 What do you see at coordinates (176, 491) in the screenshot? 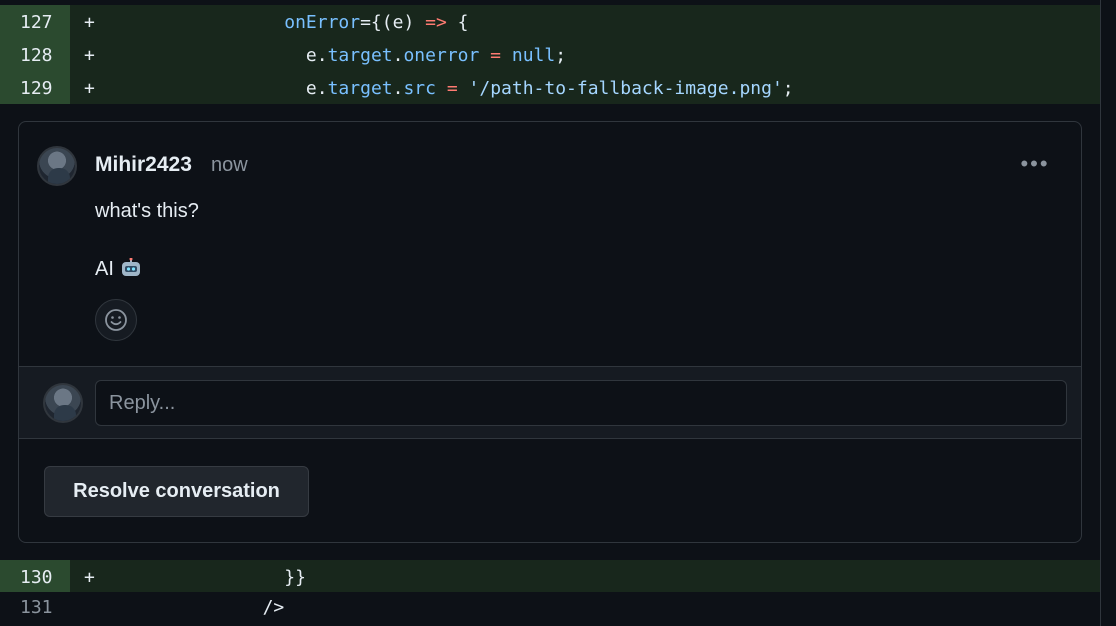
I see `resolve-conversation-button: Resolve conversation` at bounding box center [176, 491].